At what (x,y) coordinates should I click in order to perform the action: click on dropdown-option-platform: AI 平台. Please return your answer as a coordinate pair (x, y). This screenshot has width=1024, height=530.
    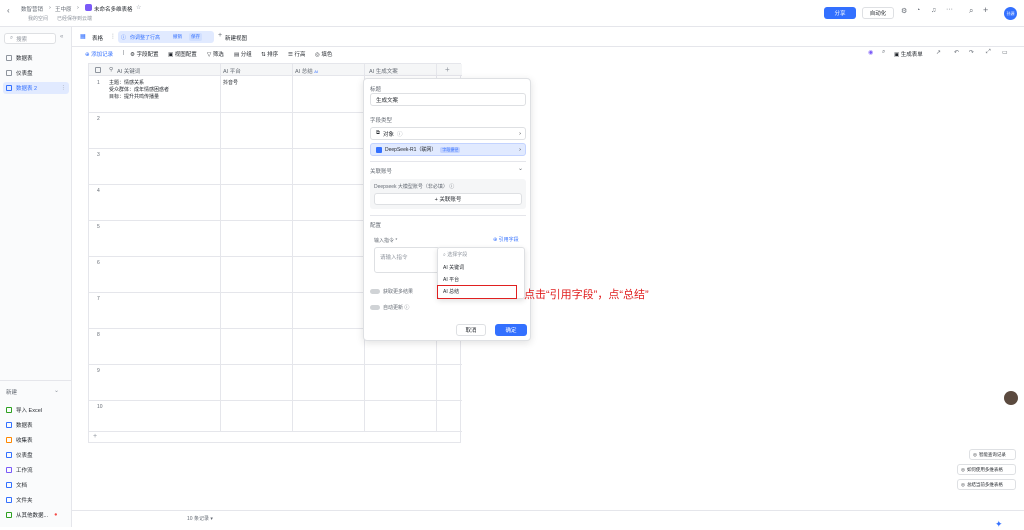
    Looking at the image, I should click on (451, 279).